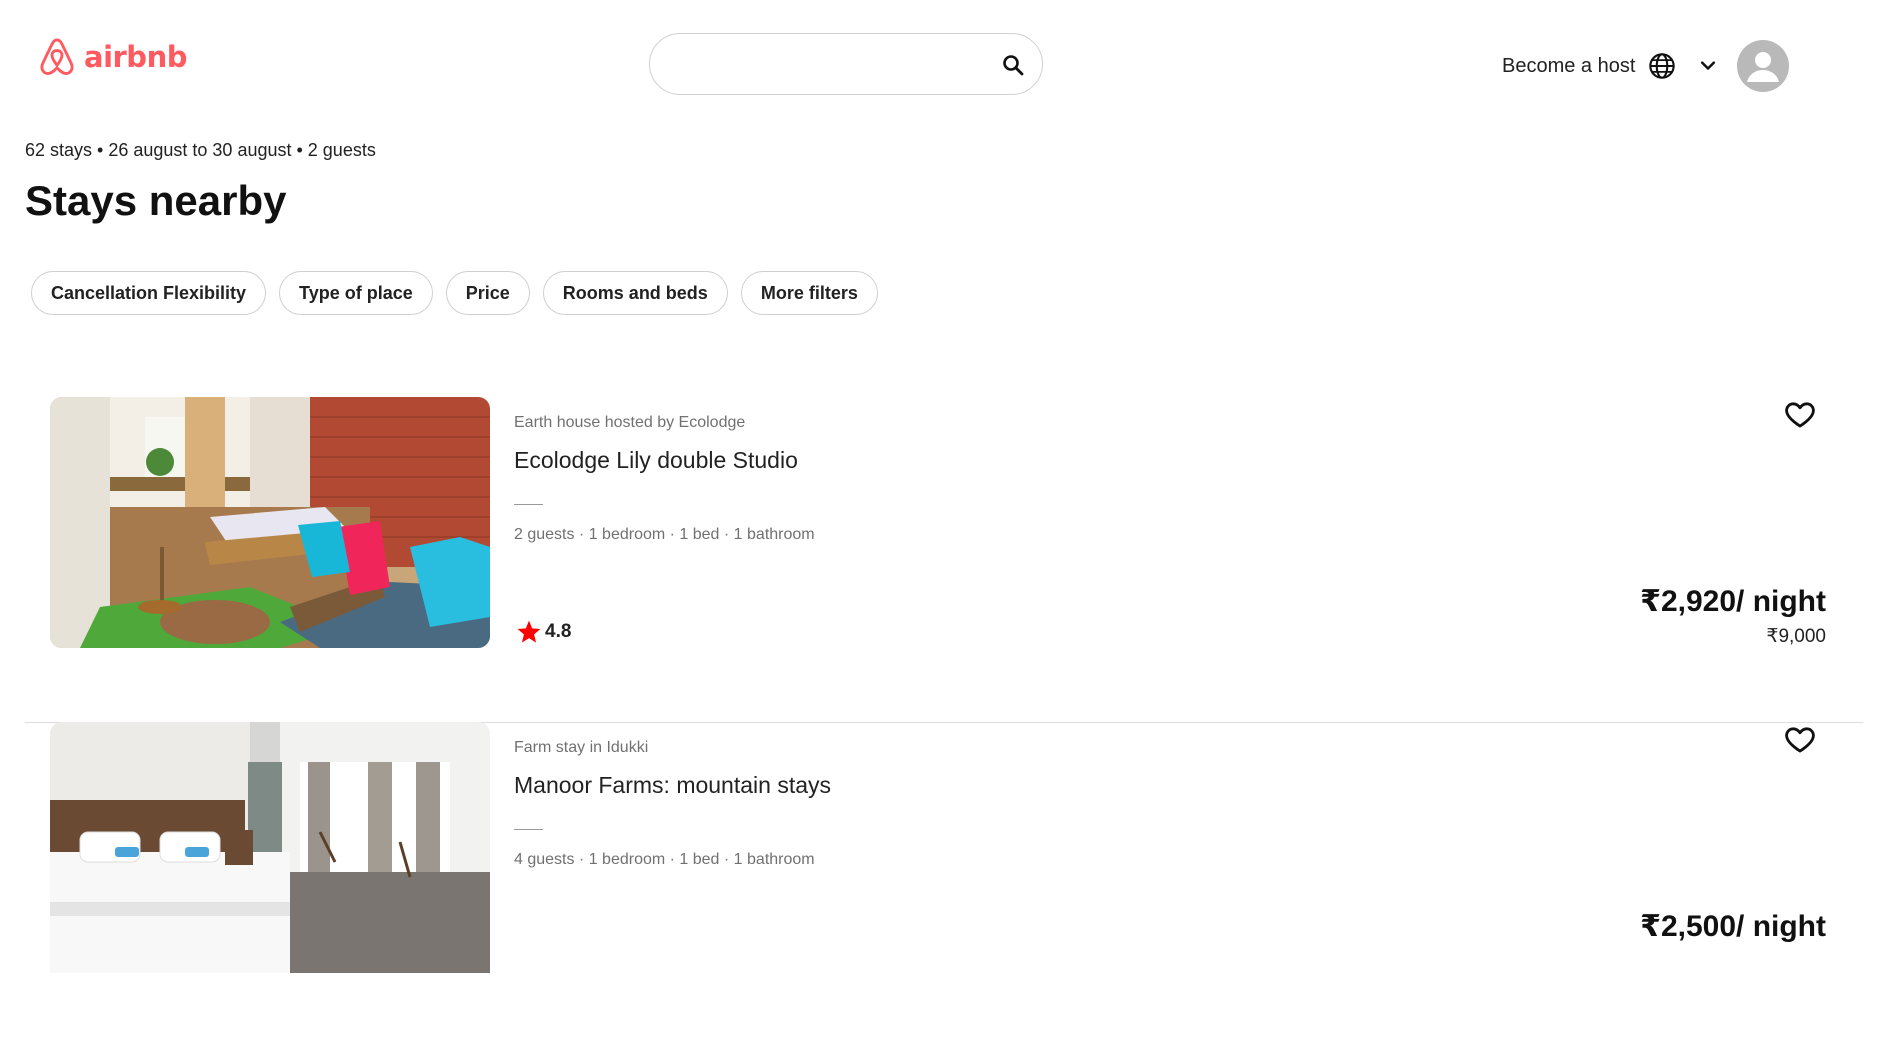 This screenshot has width=1885, height=1048. What do you see at coordinates (672, 785) in the screenshot?
I see `listing-title: Manoor Farms: mountain stays` at bounding box center [672, 785].